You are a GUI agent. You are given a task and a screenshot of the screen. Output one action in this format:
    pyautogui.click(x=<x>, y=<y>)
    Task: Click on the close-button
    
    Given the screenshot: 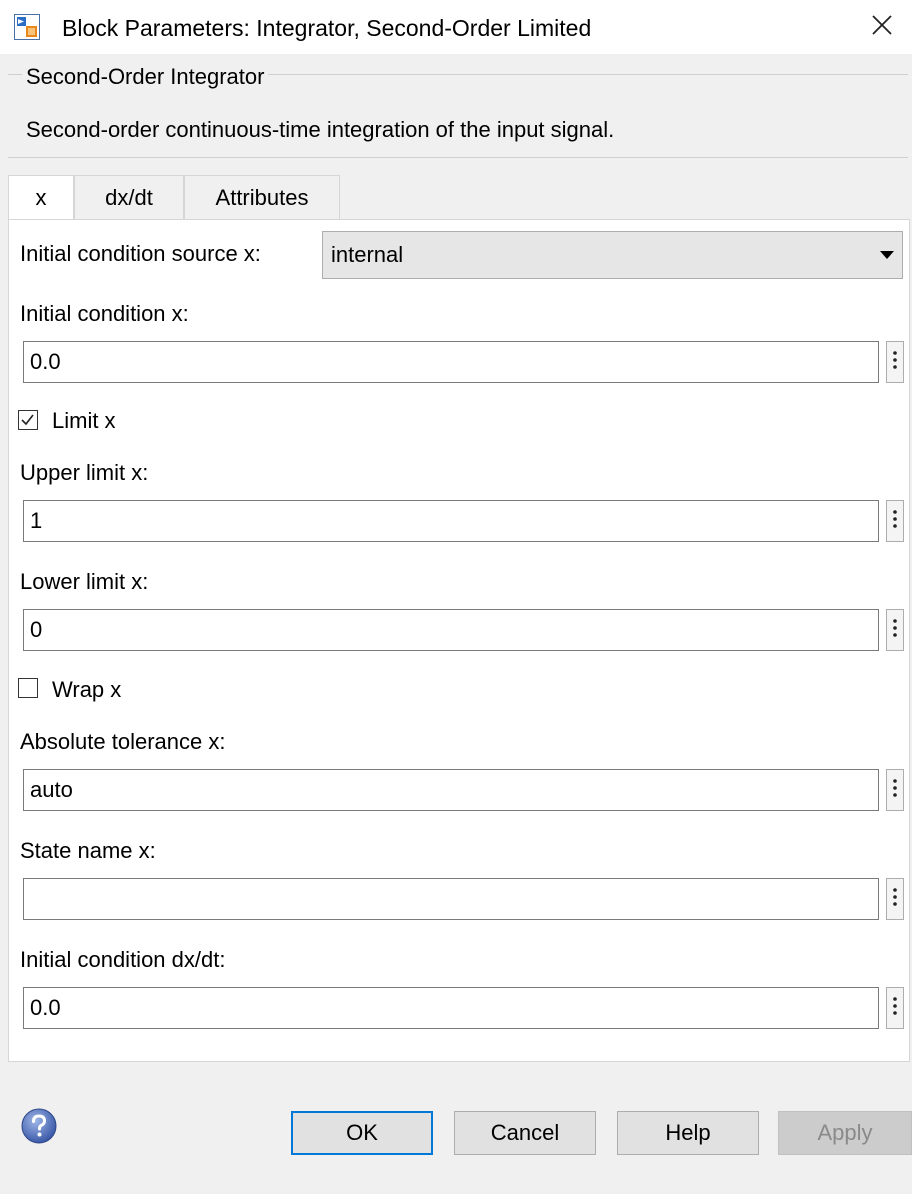 What is the action you would take?
    pyautogui.click(x=882, y=27)
    